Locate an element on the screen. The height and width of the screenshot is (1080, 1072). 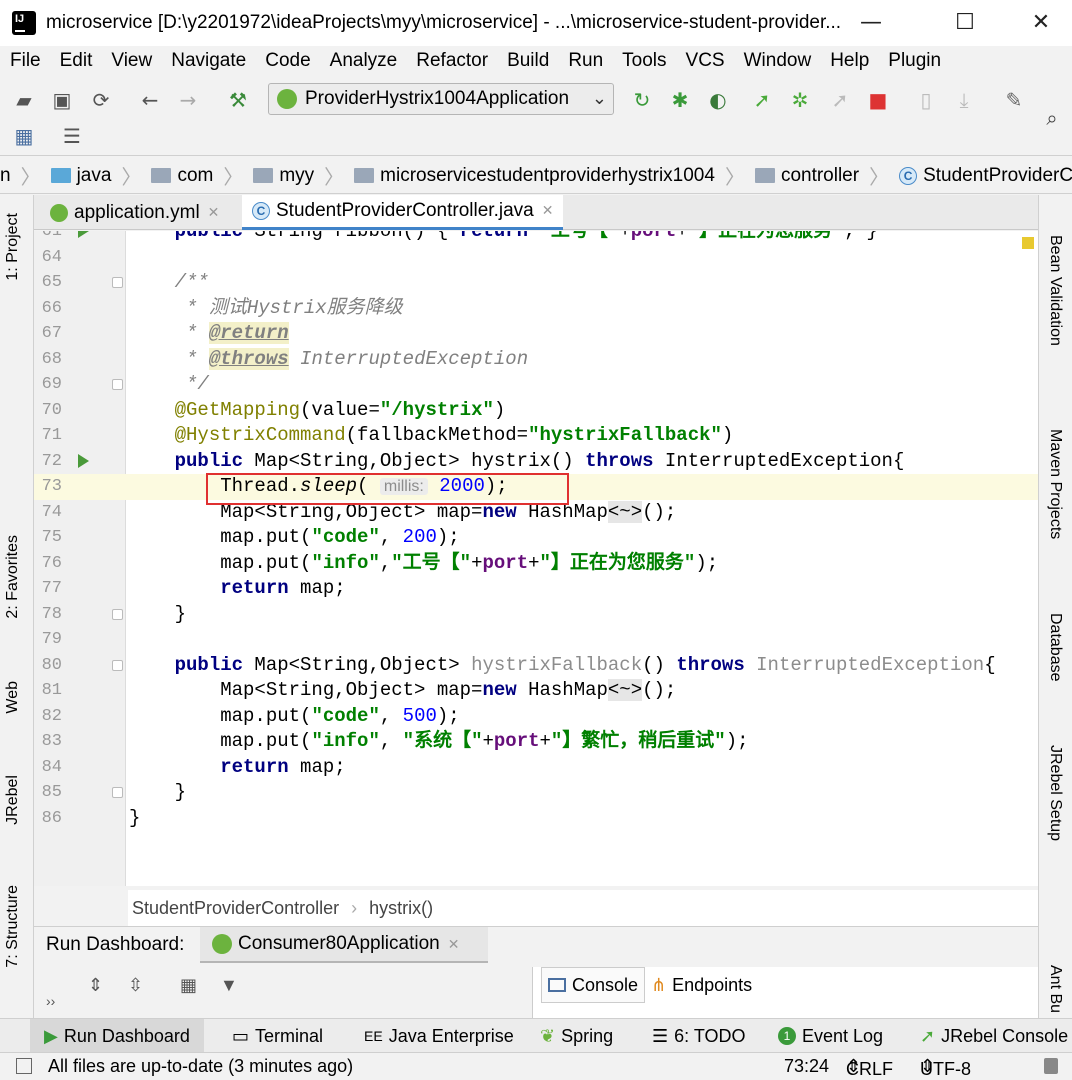
code-line: 66 * 测试Hystrix服务降级 is located at coordinates (536, 309).